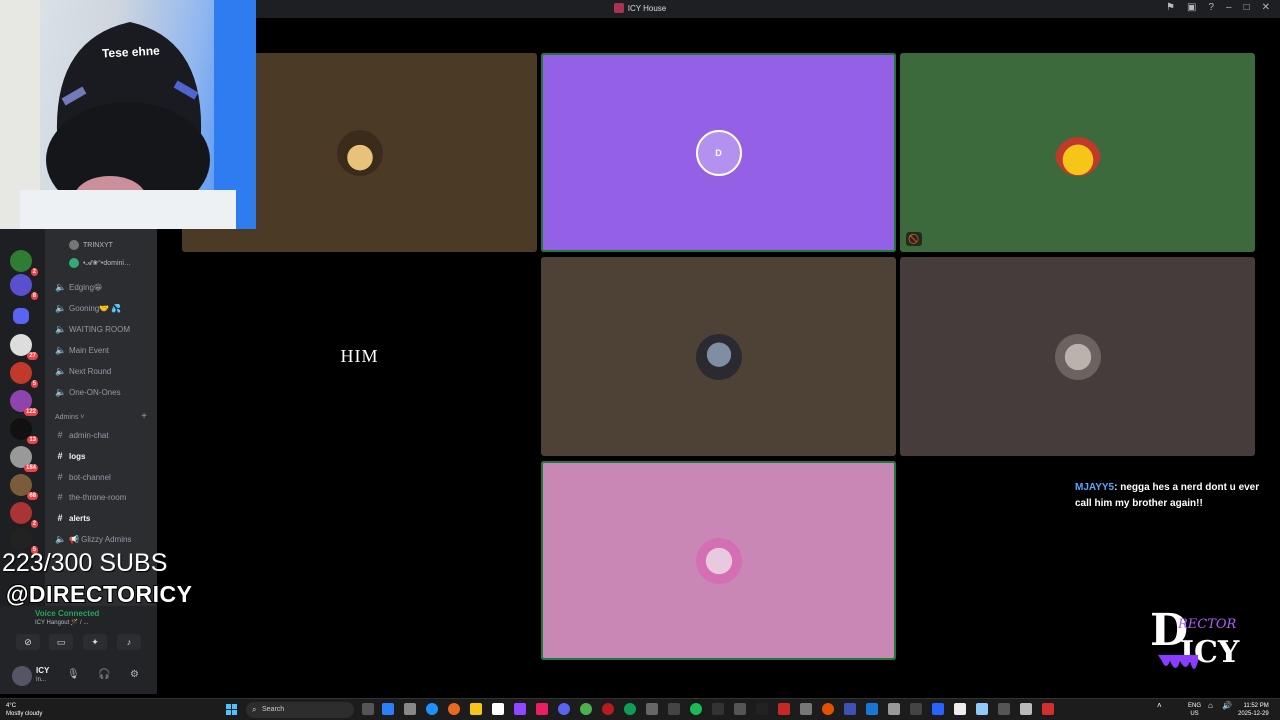  What do you see at coordinates (129, 642) in the screenshot?
I see `soundboard-icon: ♪` at bounding box center [129, 642].